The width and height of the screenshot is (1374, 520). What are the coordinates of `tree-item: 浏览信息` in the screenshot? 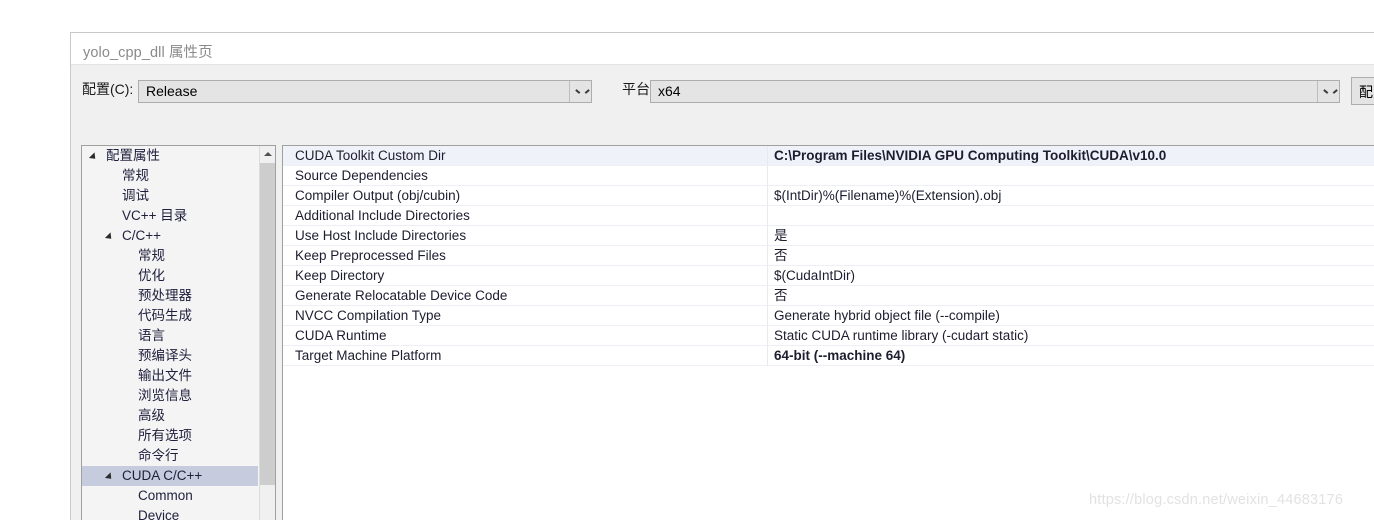 It's located at (170, 396).